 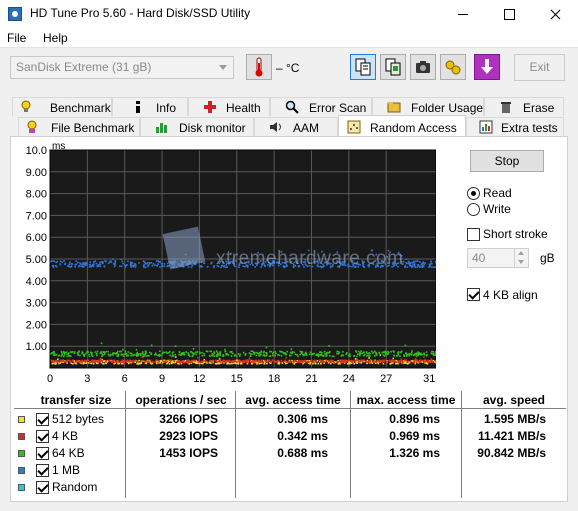 What do you see at coordinates (453, 67) in the screenshot?
I see `options-button` at bounding box center [453, 67].